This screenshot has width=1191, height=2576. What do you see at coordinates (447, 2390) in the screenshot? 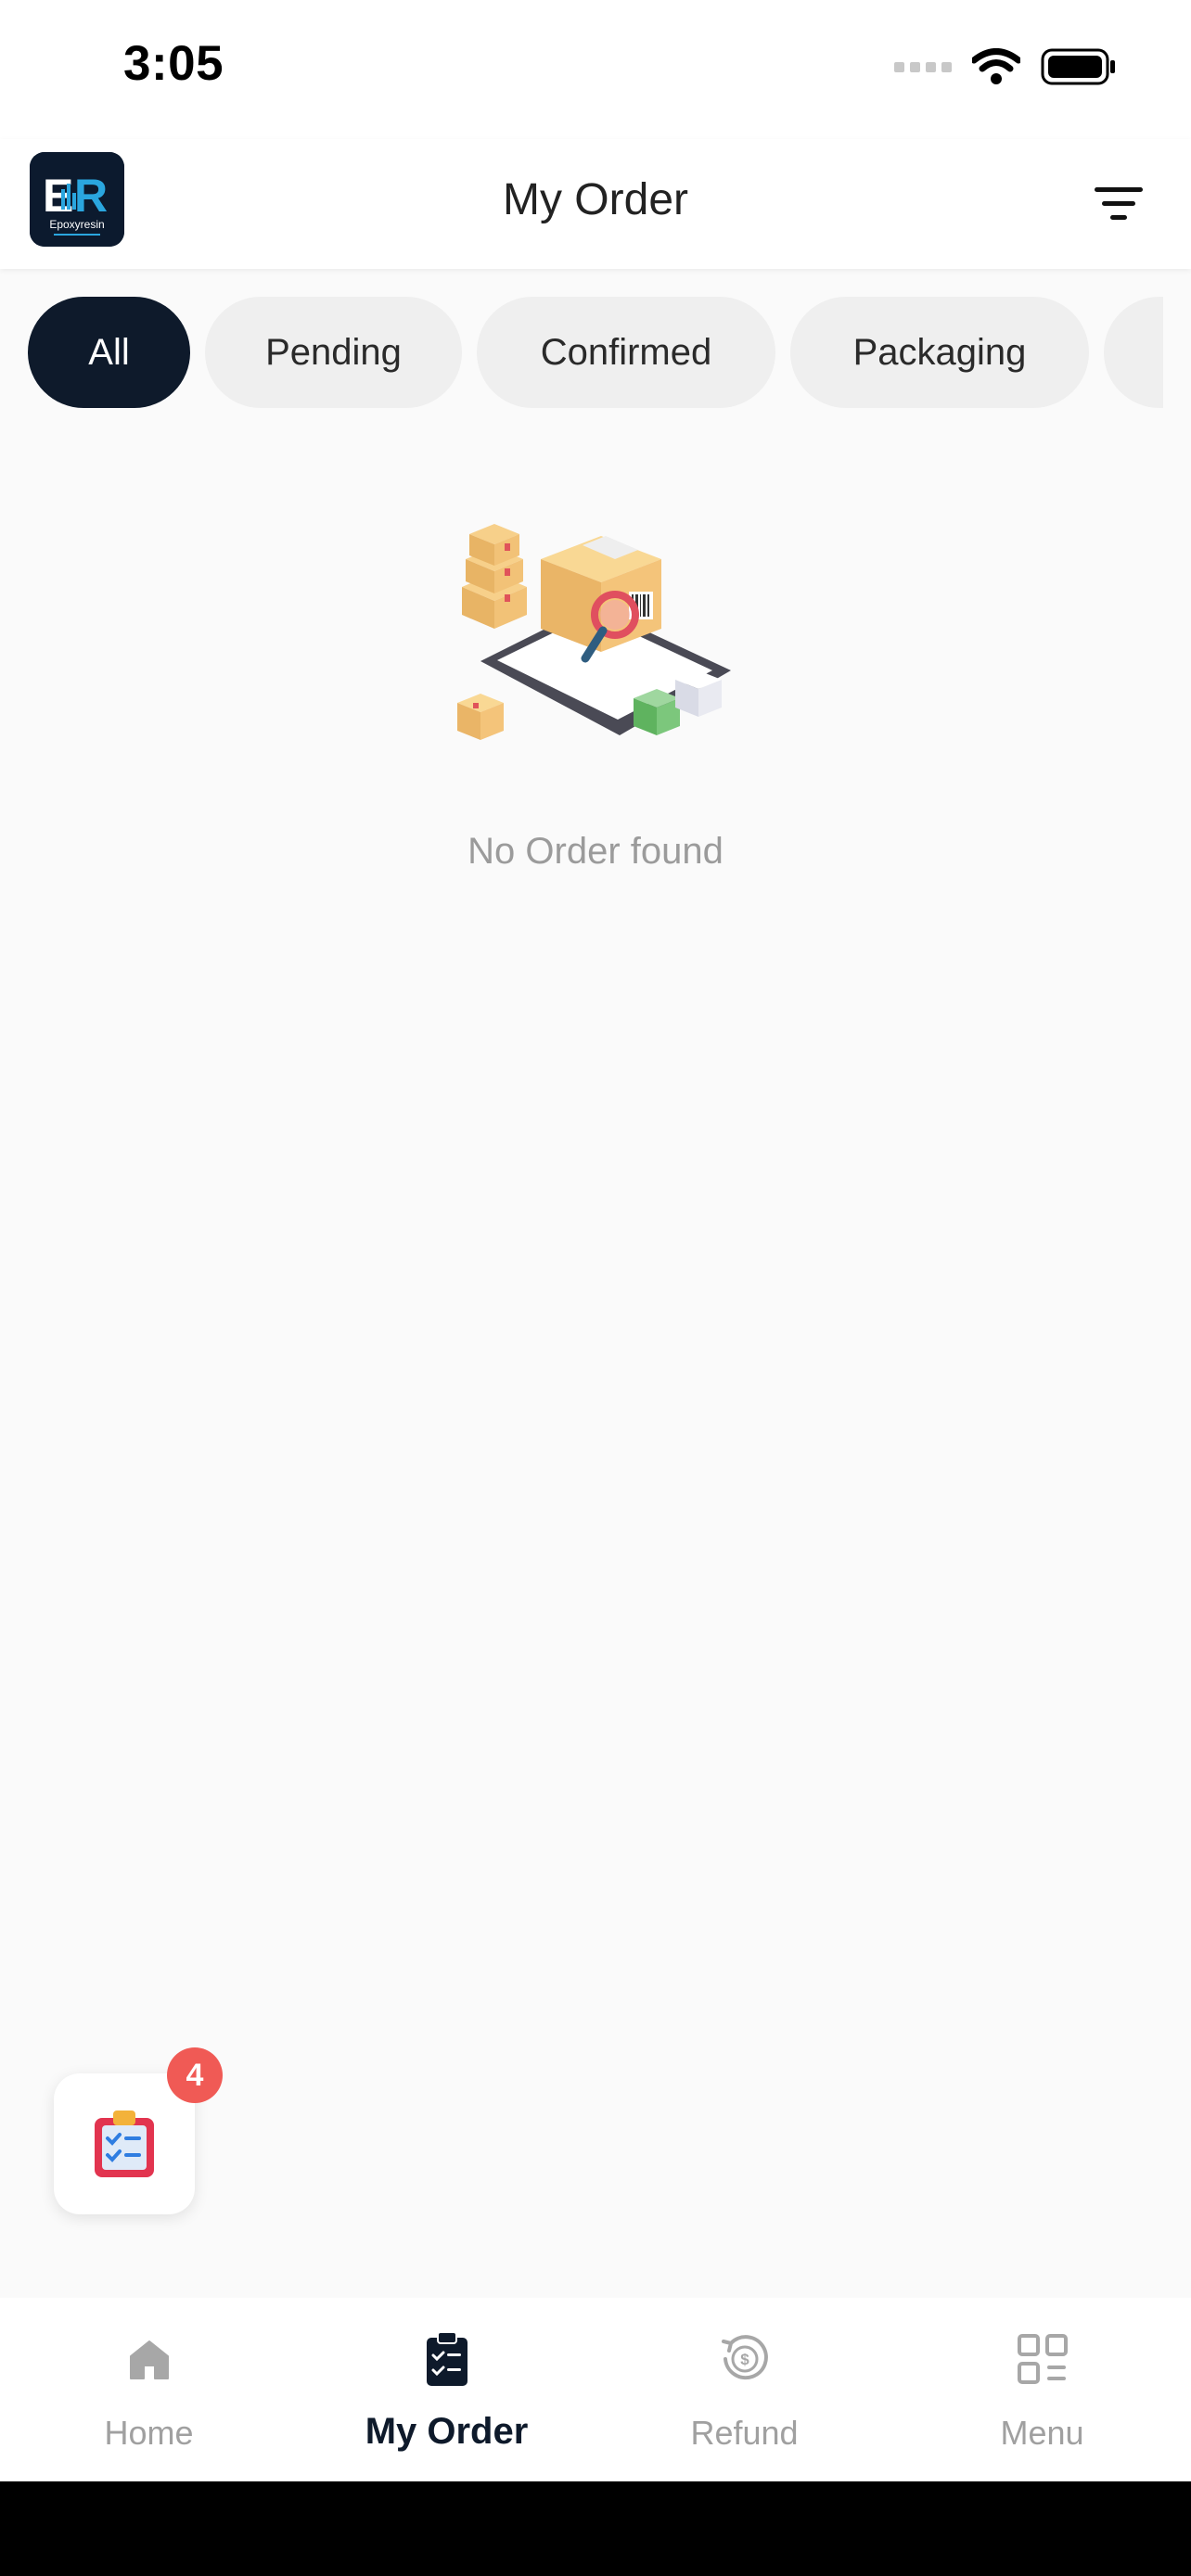
I see `nav-my-order: My Order` at bounding box center [447, 2390].